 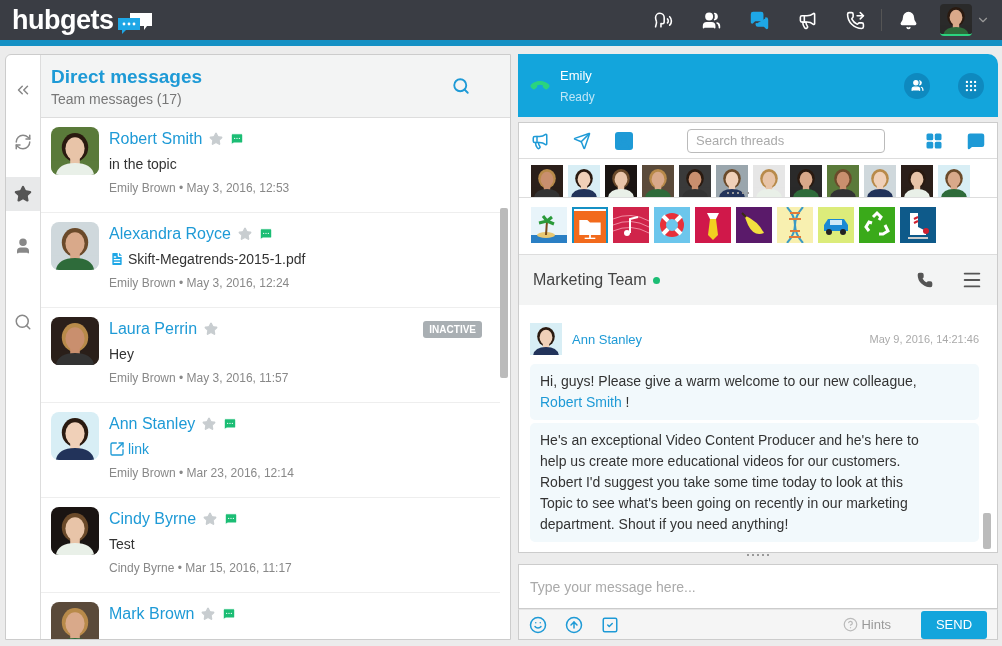 What do you see at coordinates (452, 329) in the screenshot?
I see `status-badge: INACTIVE` at bounding box center [452, 329].